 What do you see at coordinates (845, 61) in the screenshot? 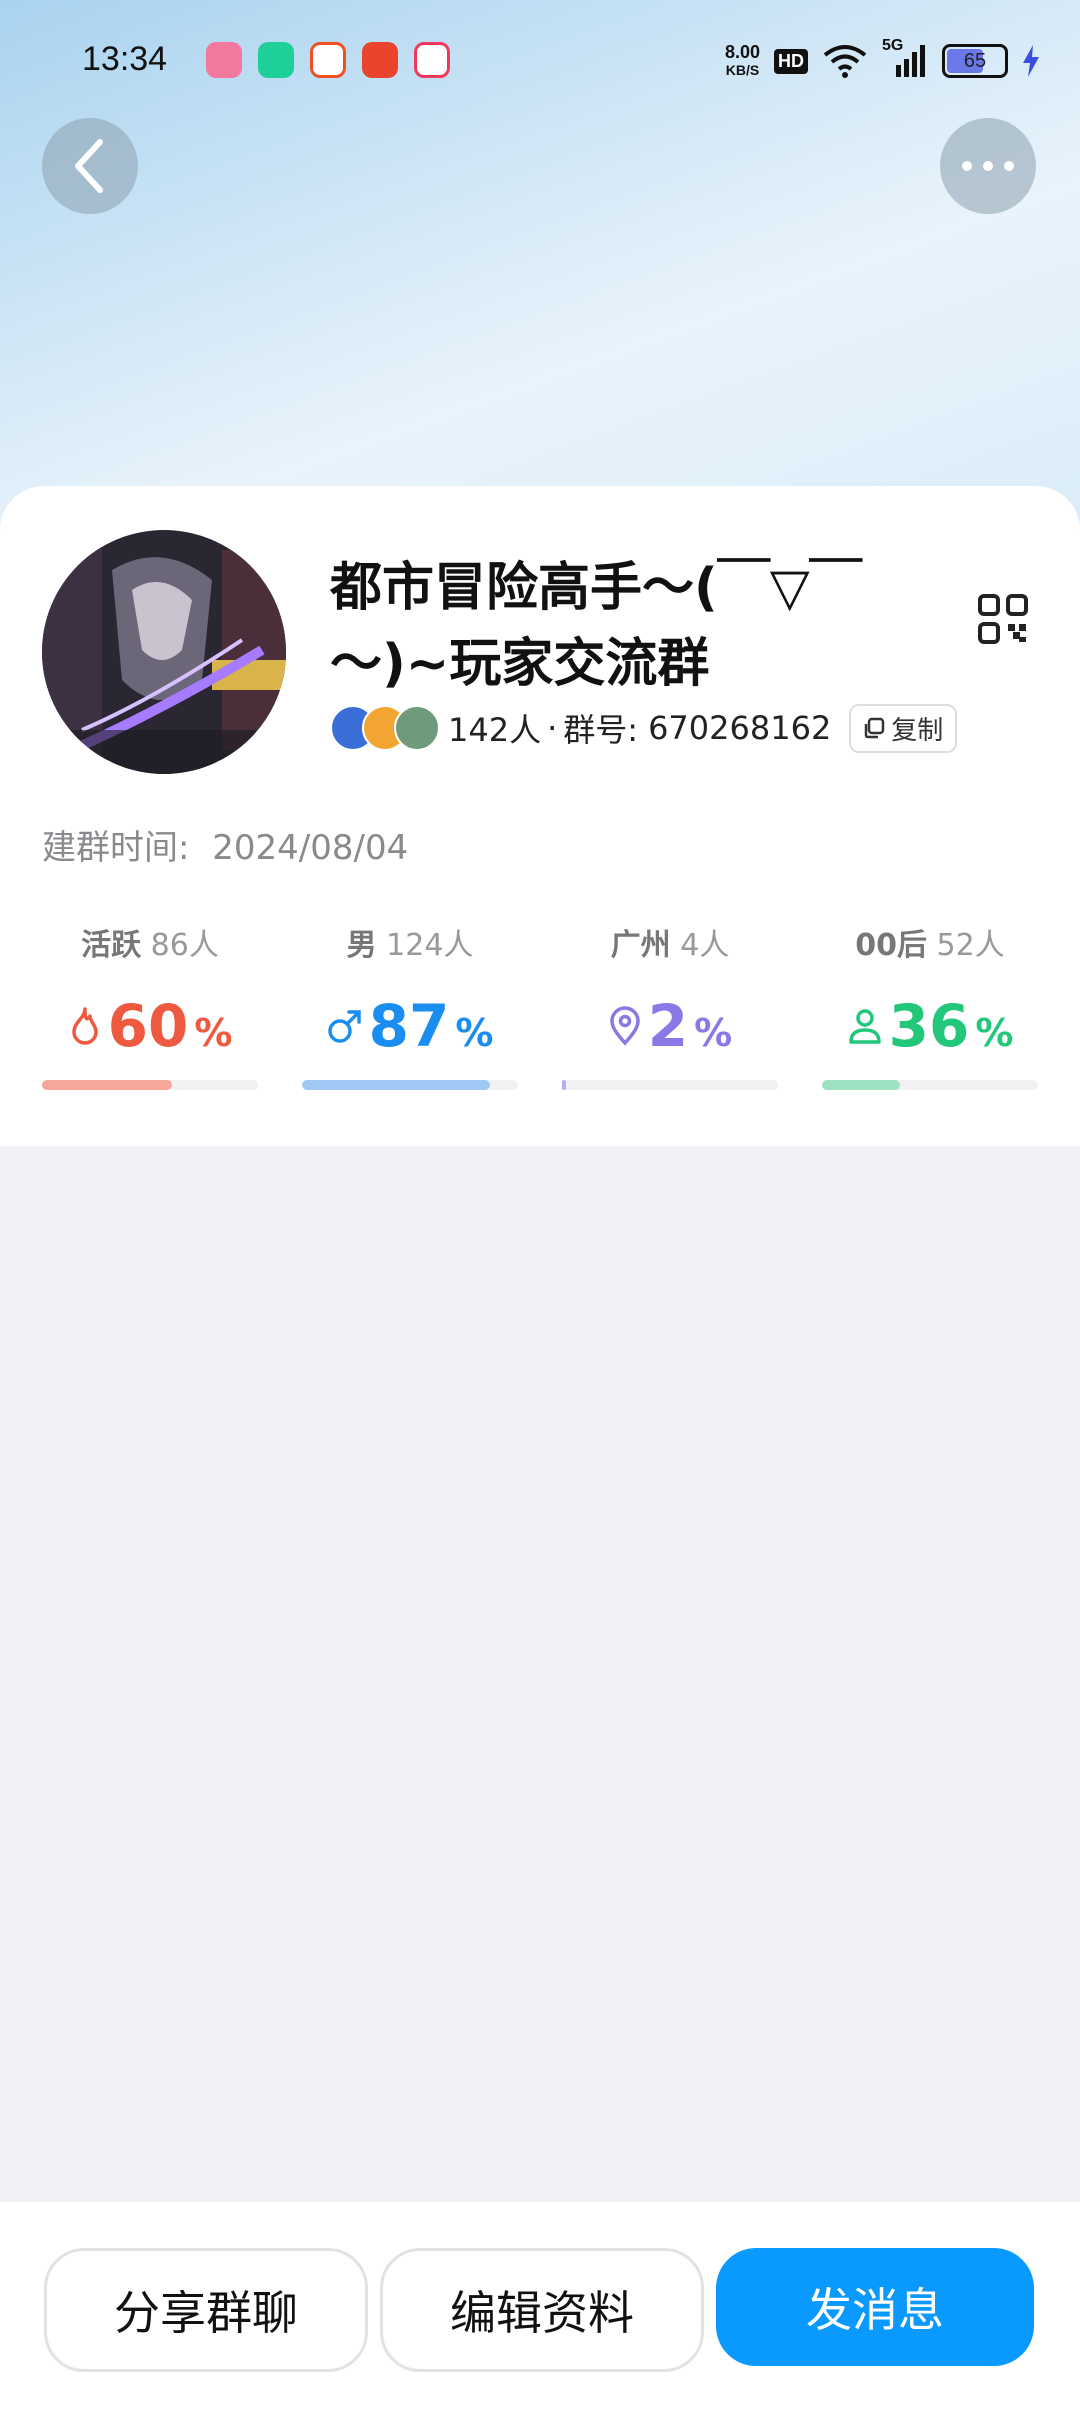
I see `wifi-icon` at bounding box center [845, 61].